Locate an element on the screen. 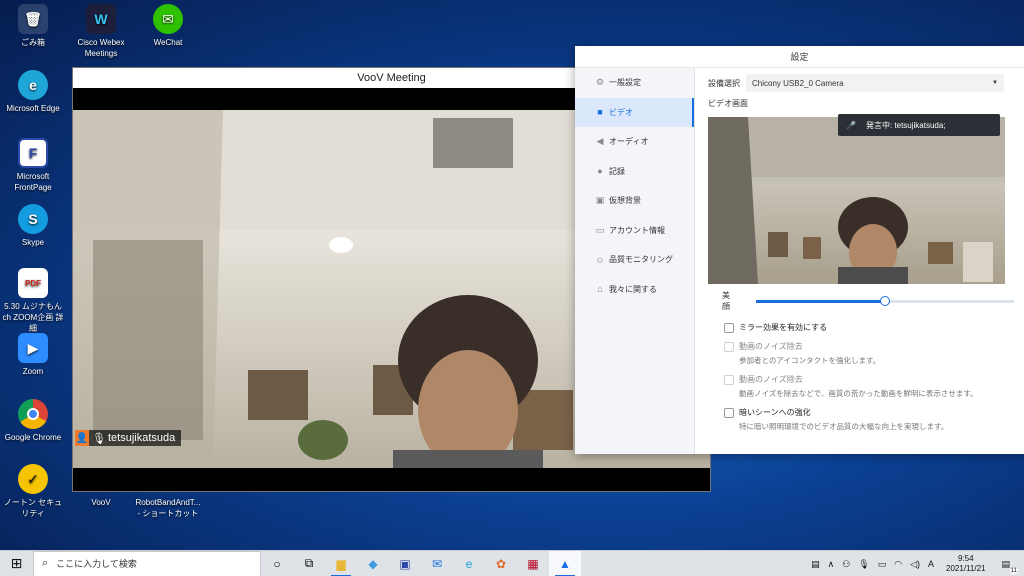 The image size is (1024, 576). account-card-icon: ▭ is located at coordinates (600, 229).